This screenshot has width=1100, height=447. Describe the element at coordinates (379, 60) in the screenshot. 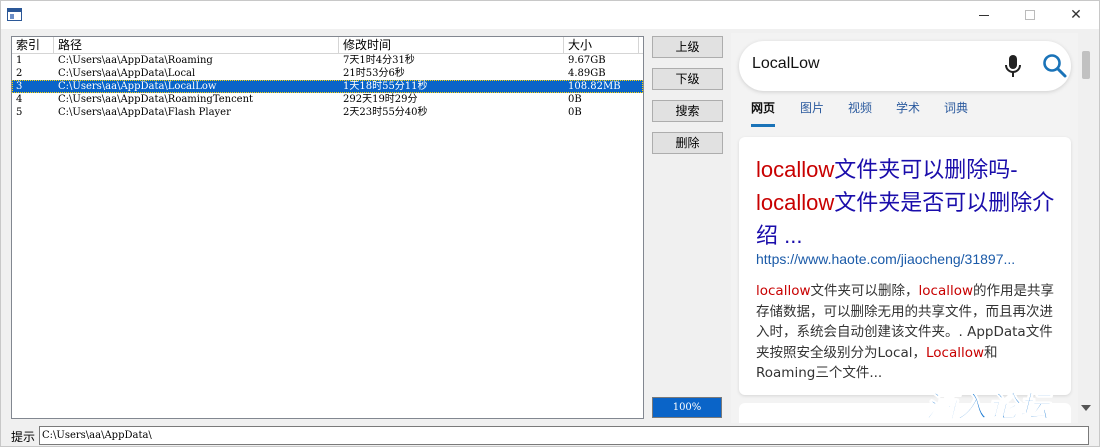

I see `cell-modified: 7天1时4分31秒` at that location.